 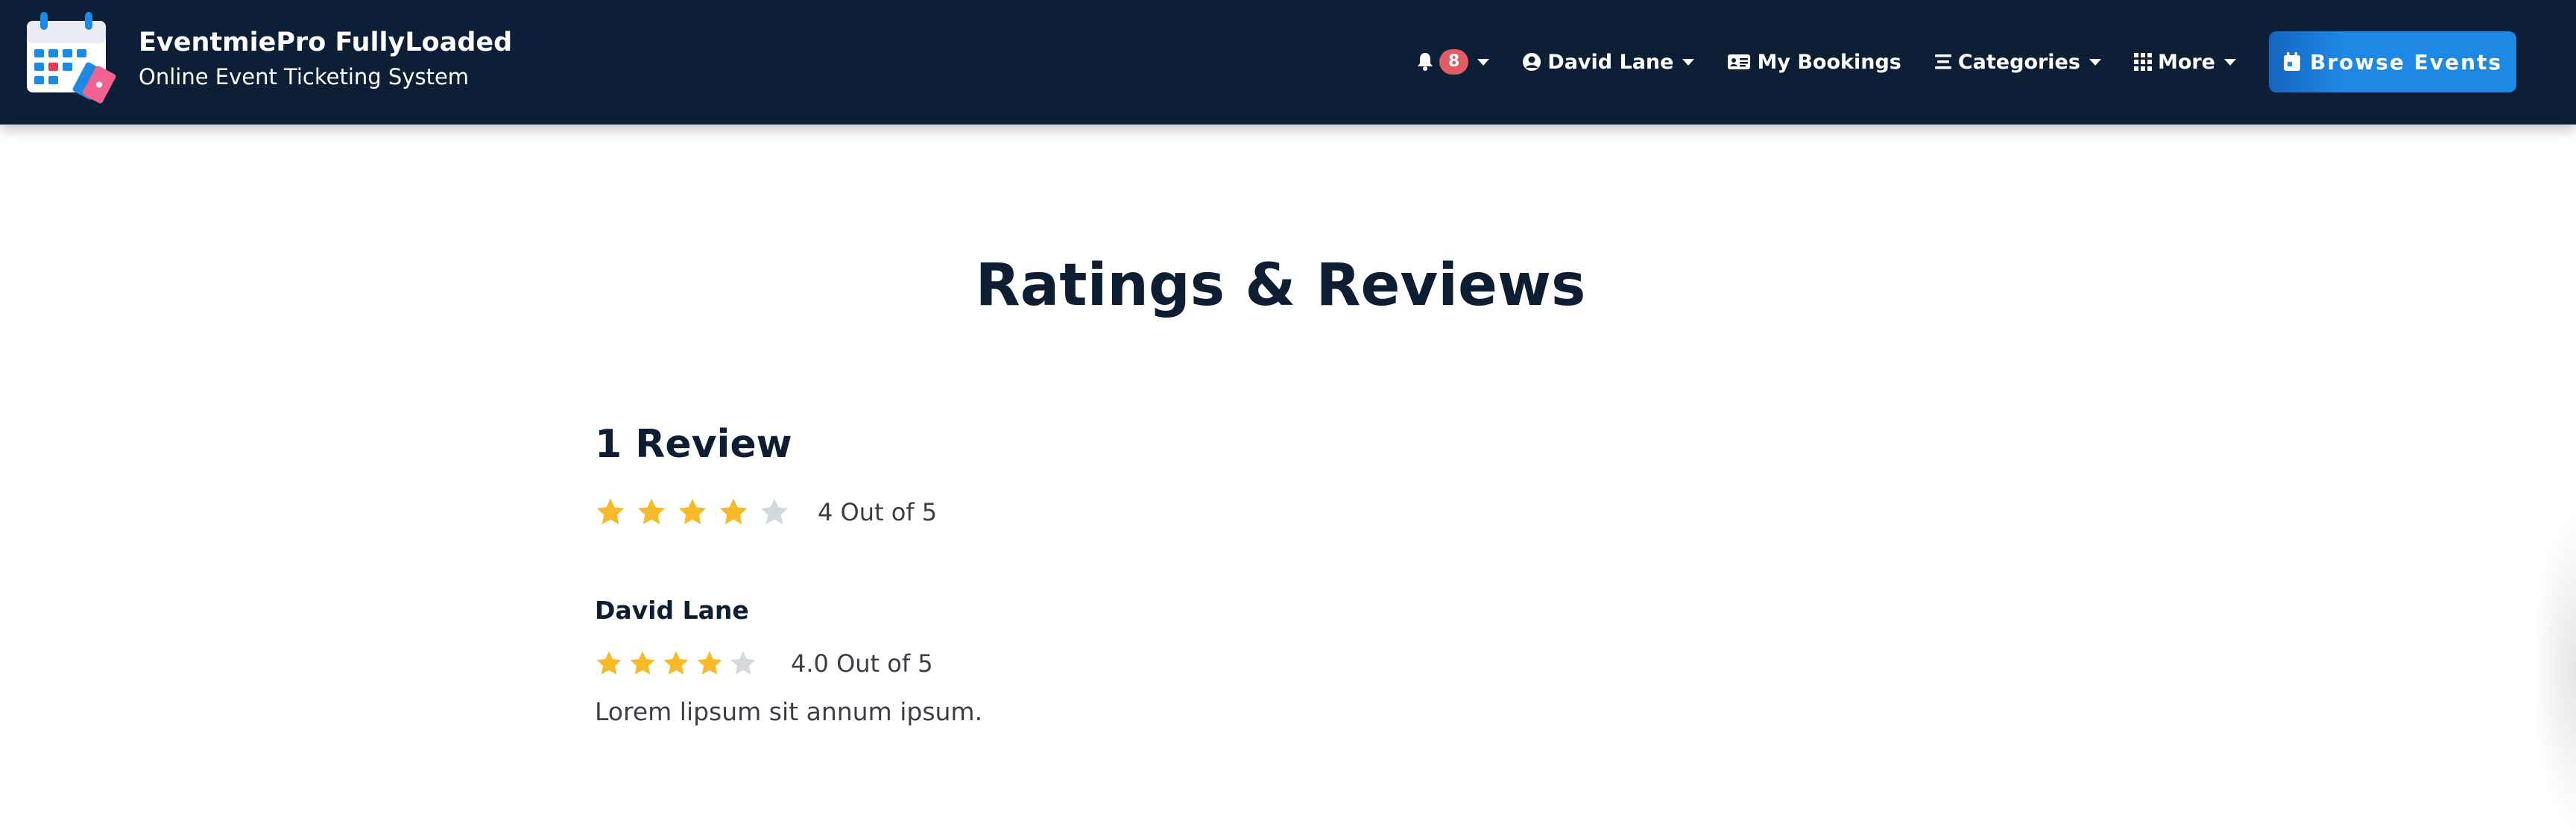 I want to click on edge-shadow, so click(x=2553, y=671).